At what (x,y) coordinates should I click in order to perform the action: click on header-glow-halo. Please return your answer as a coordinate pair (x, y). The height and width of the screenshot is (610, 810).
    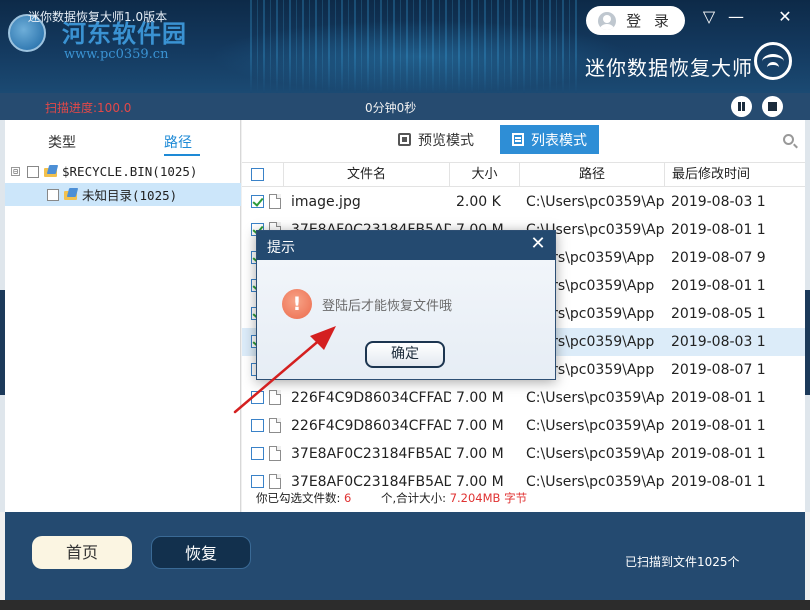
    Looking at the image, I should click on (420, 56).